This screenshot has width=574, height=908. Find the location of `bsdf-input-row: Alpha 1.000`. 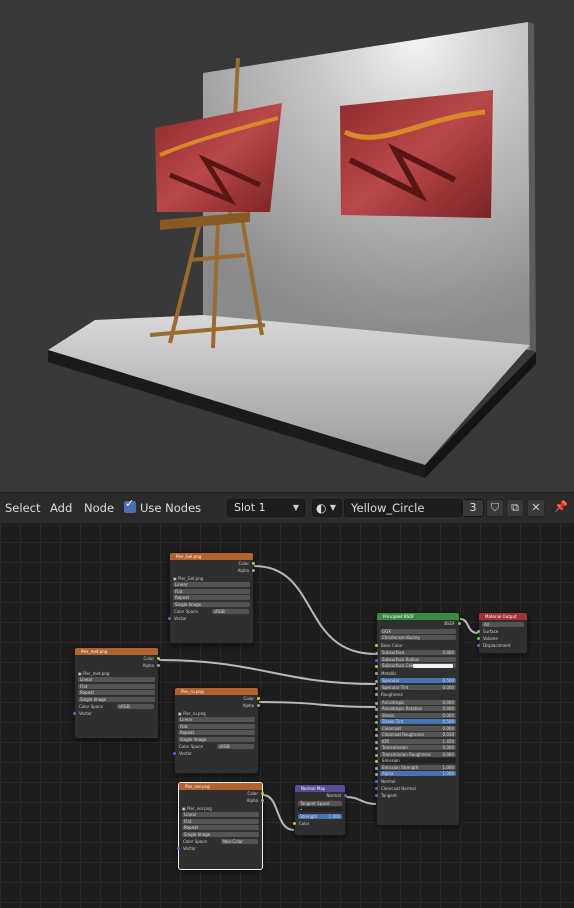

bsdf-input-row: Alpha 1.000 is located at coordinates (415, 773).